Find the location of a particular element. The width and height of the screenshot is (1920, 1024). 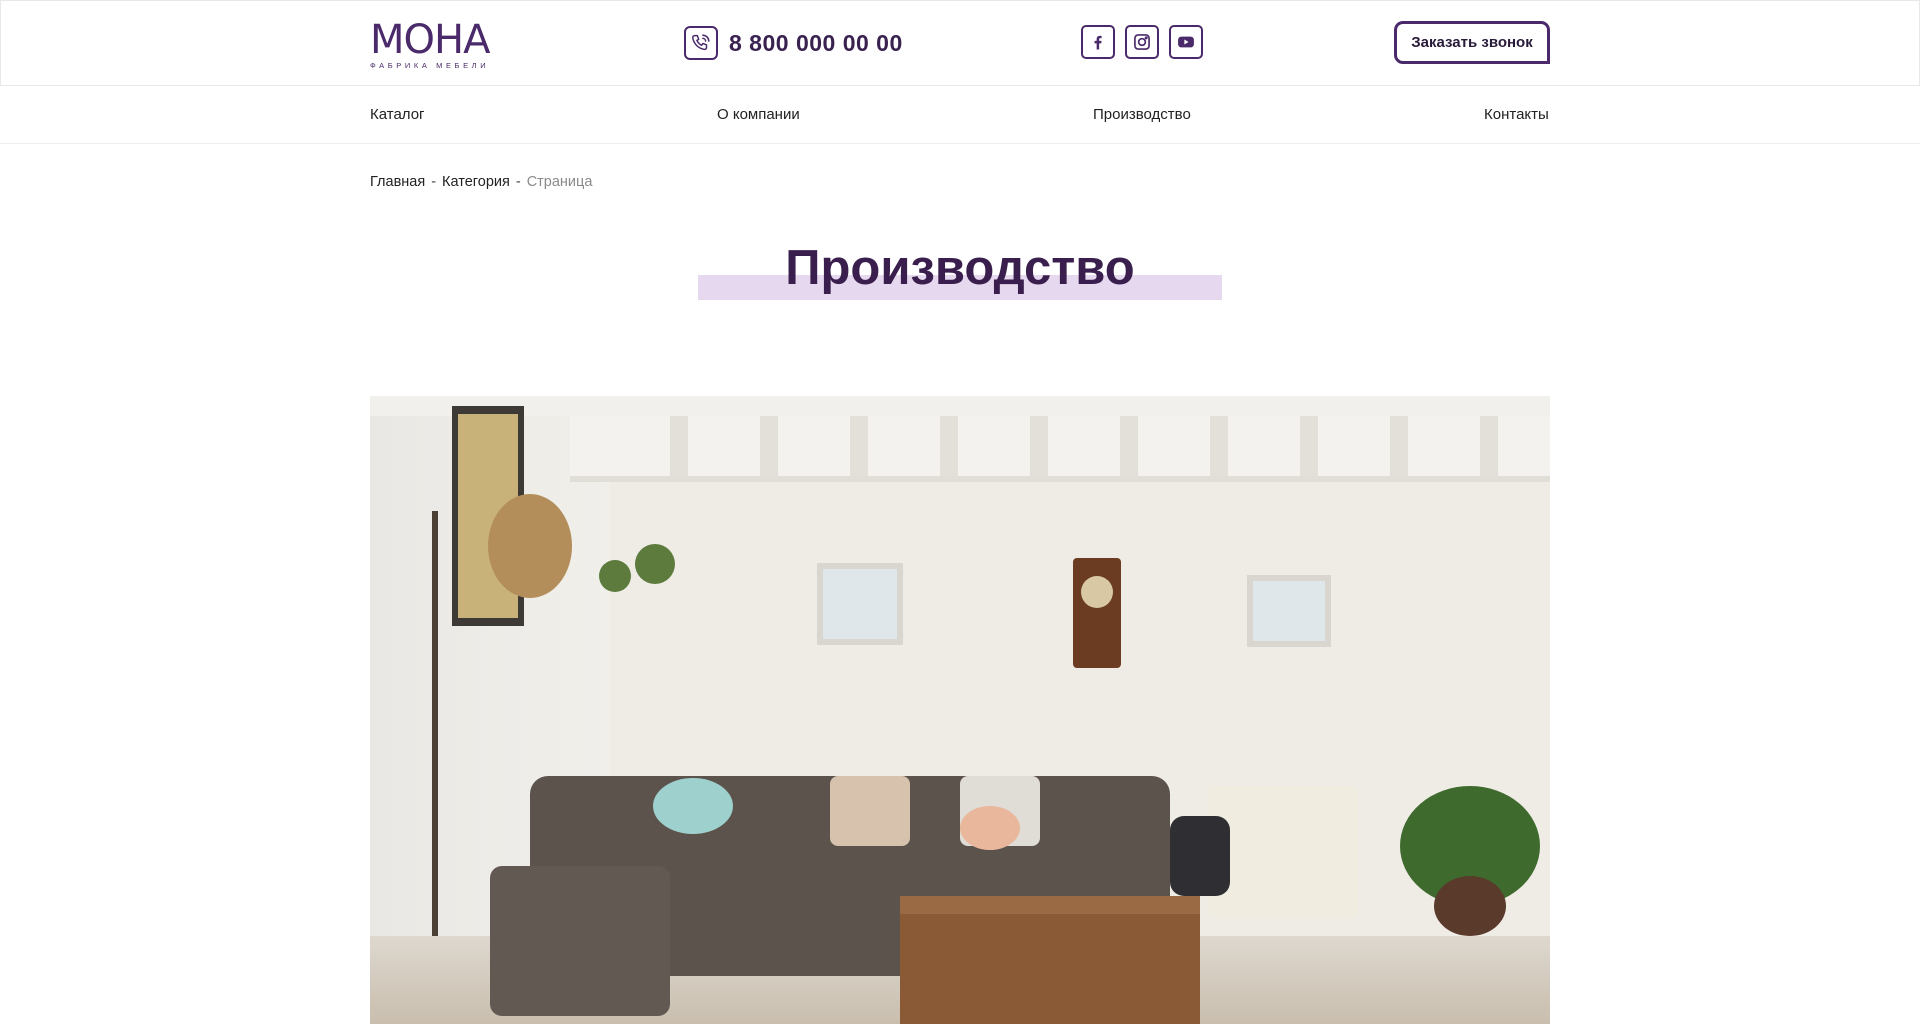

breadcrumb-category: Категория is located at coordinates (476, 182).